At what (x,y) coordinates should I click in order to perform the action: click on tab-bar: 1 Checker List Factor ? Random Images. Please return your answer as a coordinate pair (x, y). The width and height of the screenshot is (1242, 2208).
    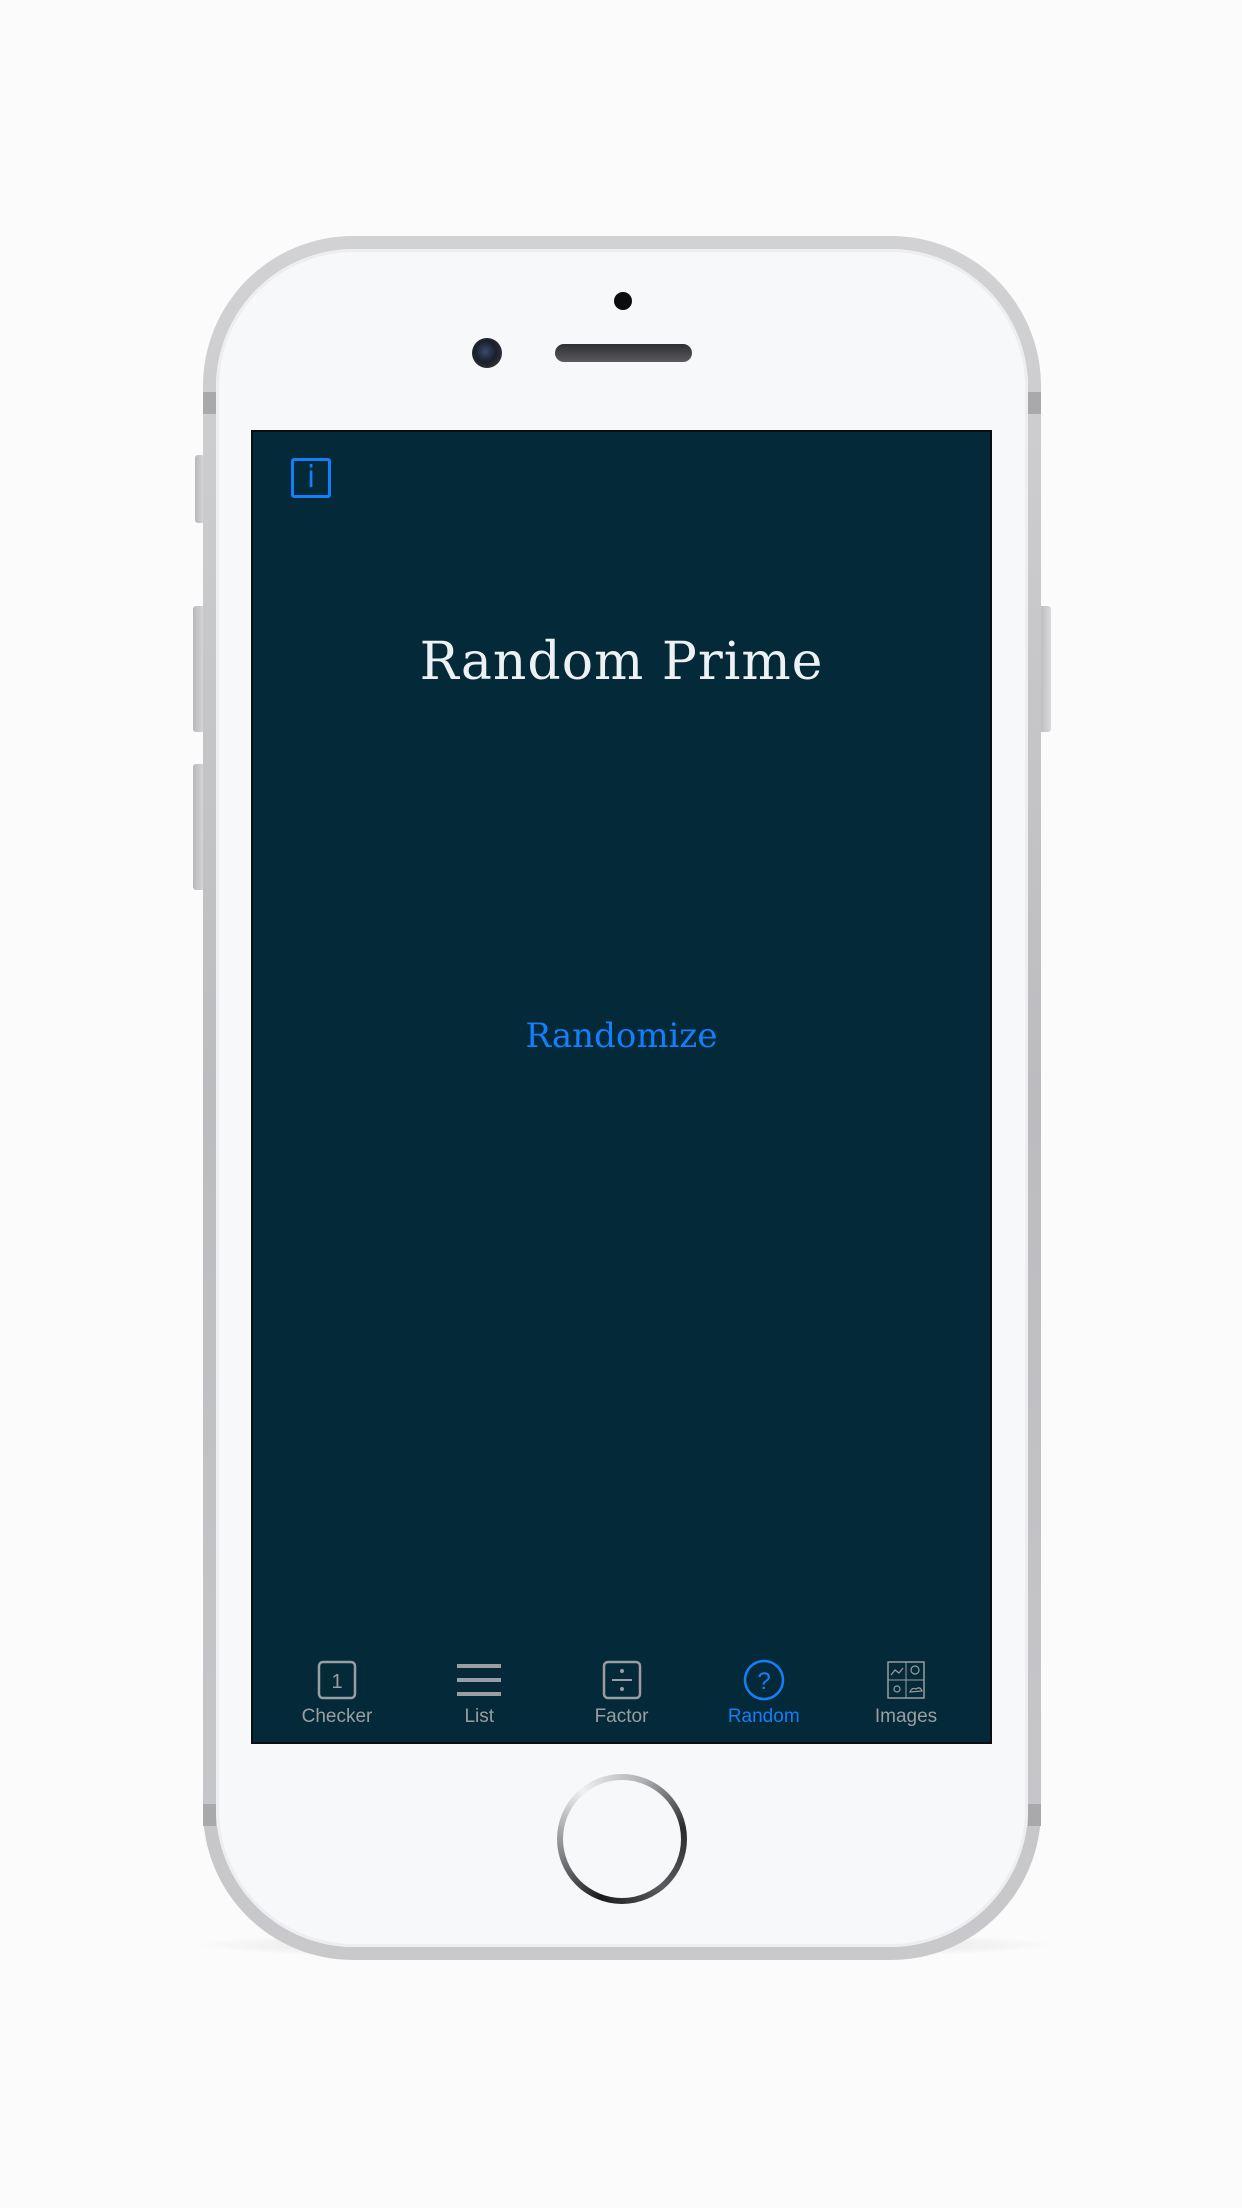
    Looking at the image, I should click on (621, 1692).